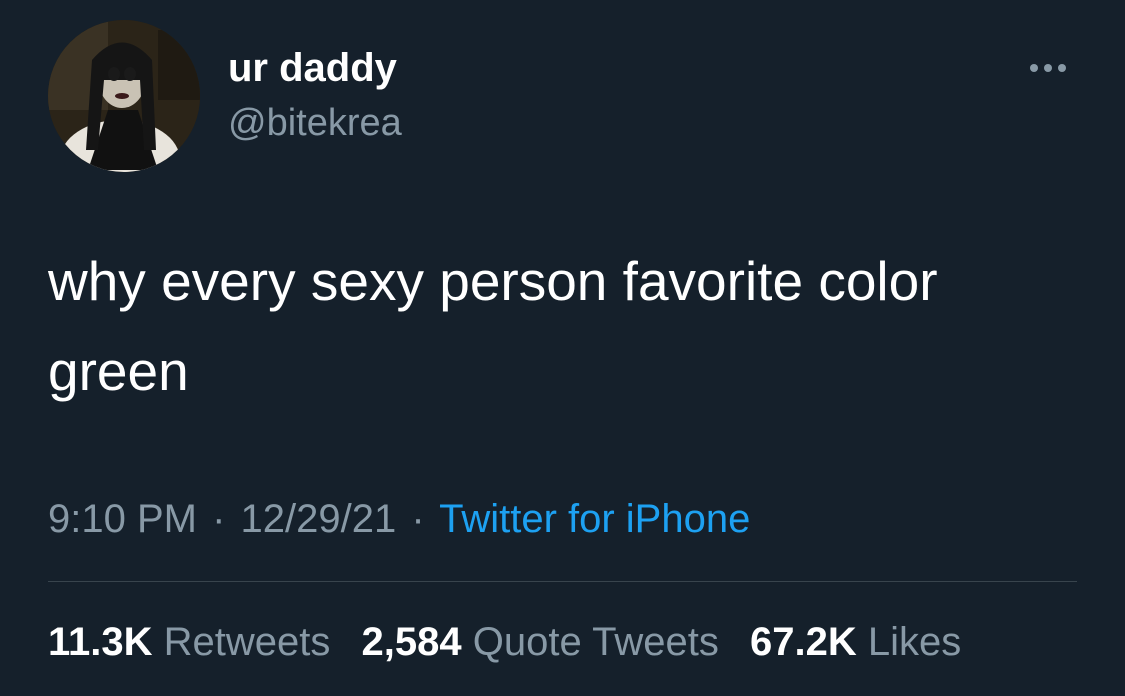 Image resolution: width=1125 pixels, height=696 pixels. I want to click on retweets-stat: 11.3K Retweets, so click(195, 642).